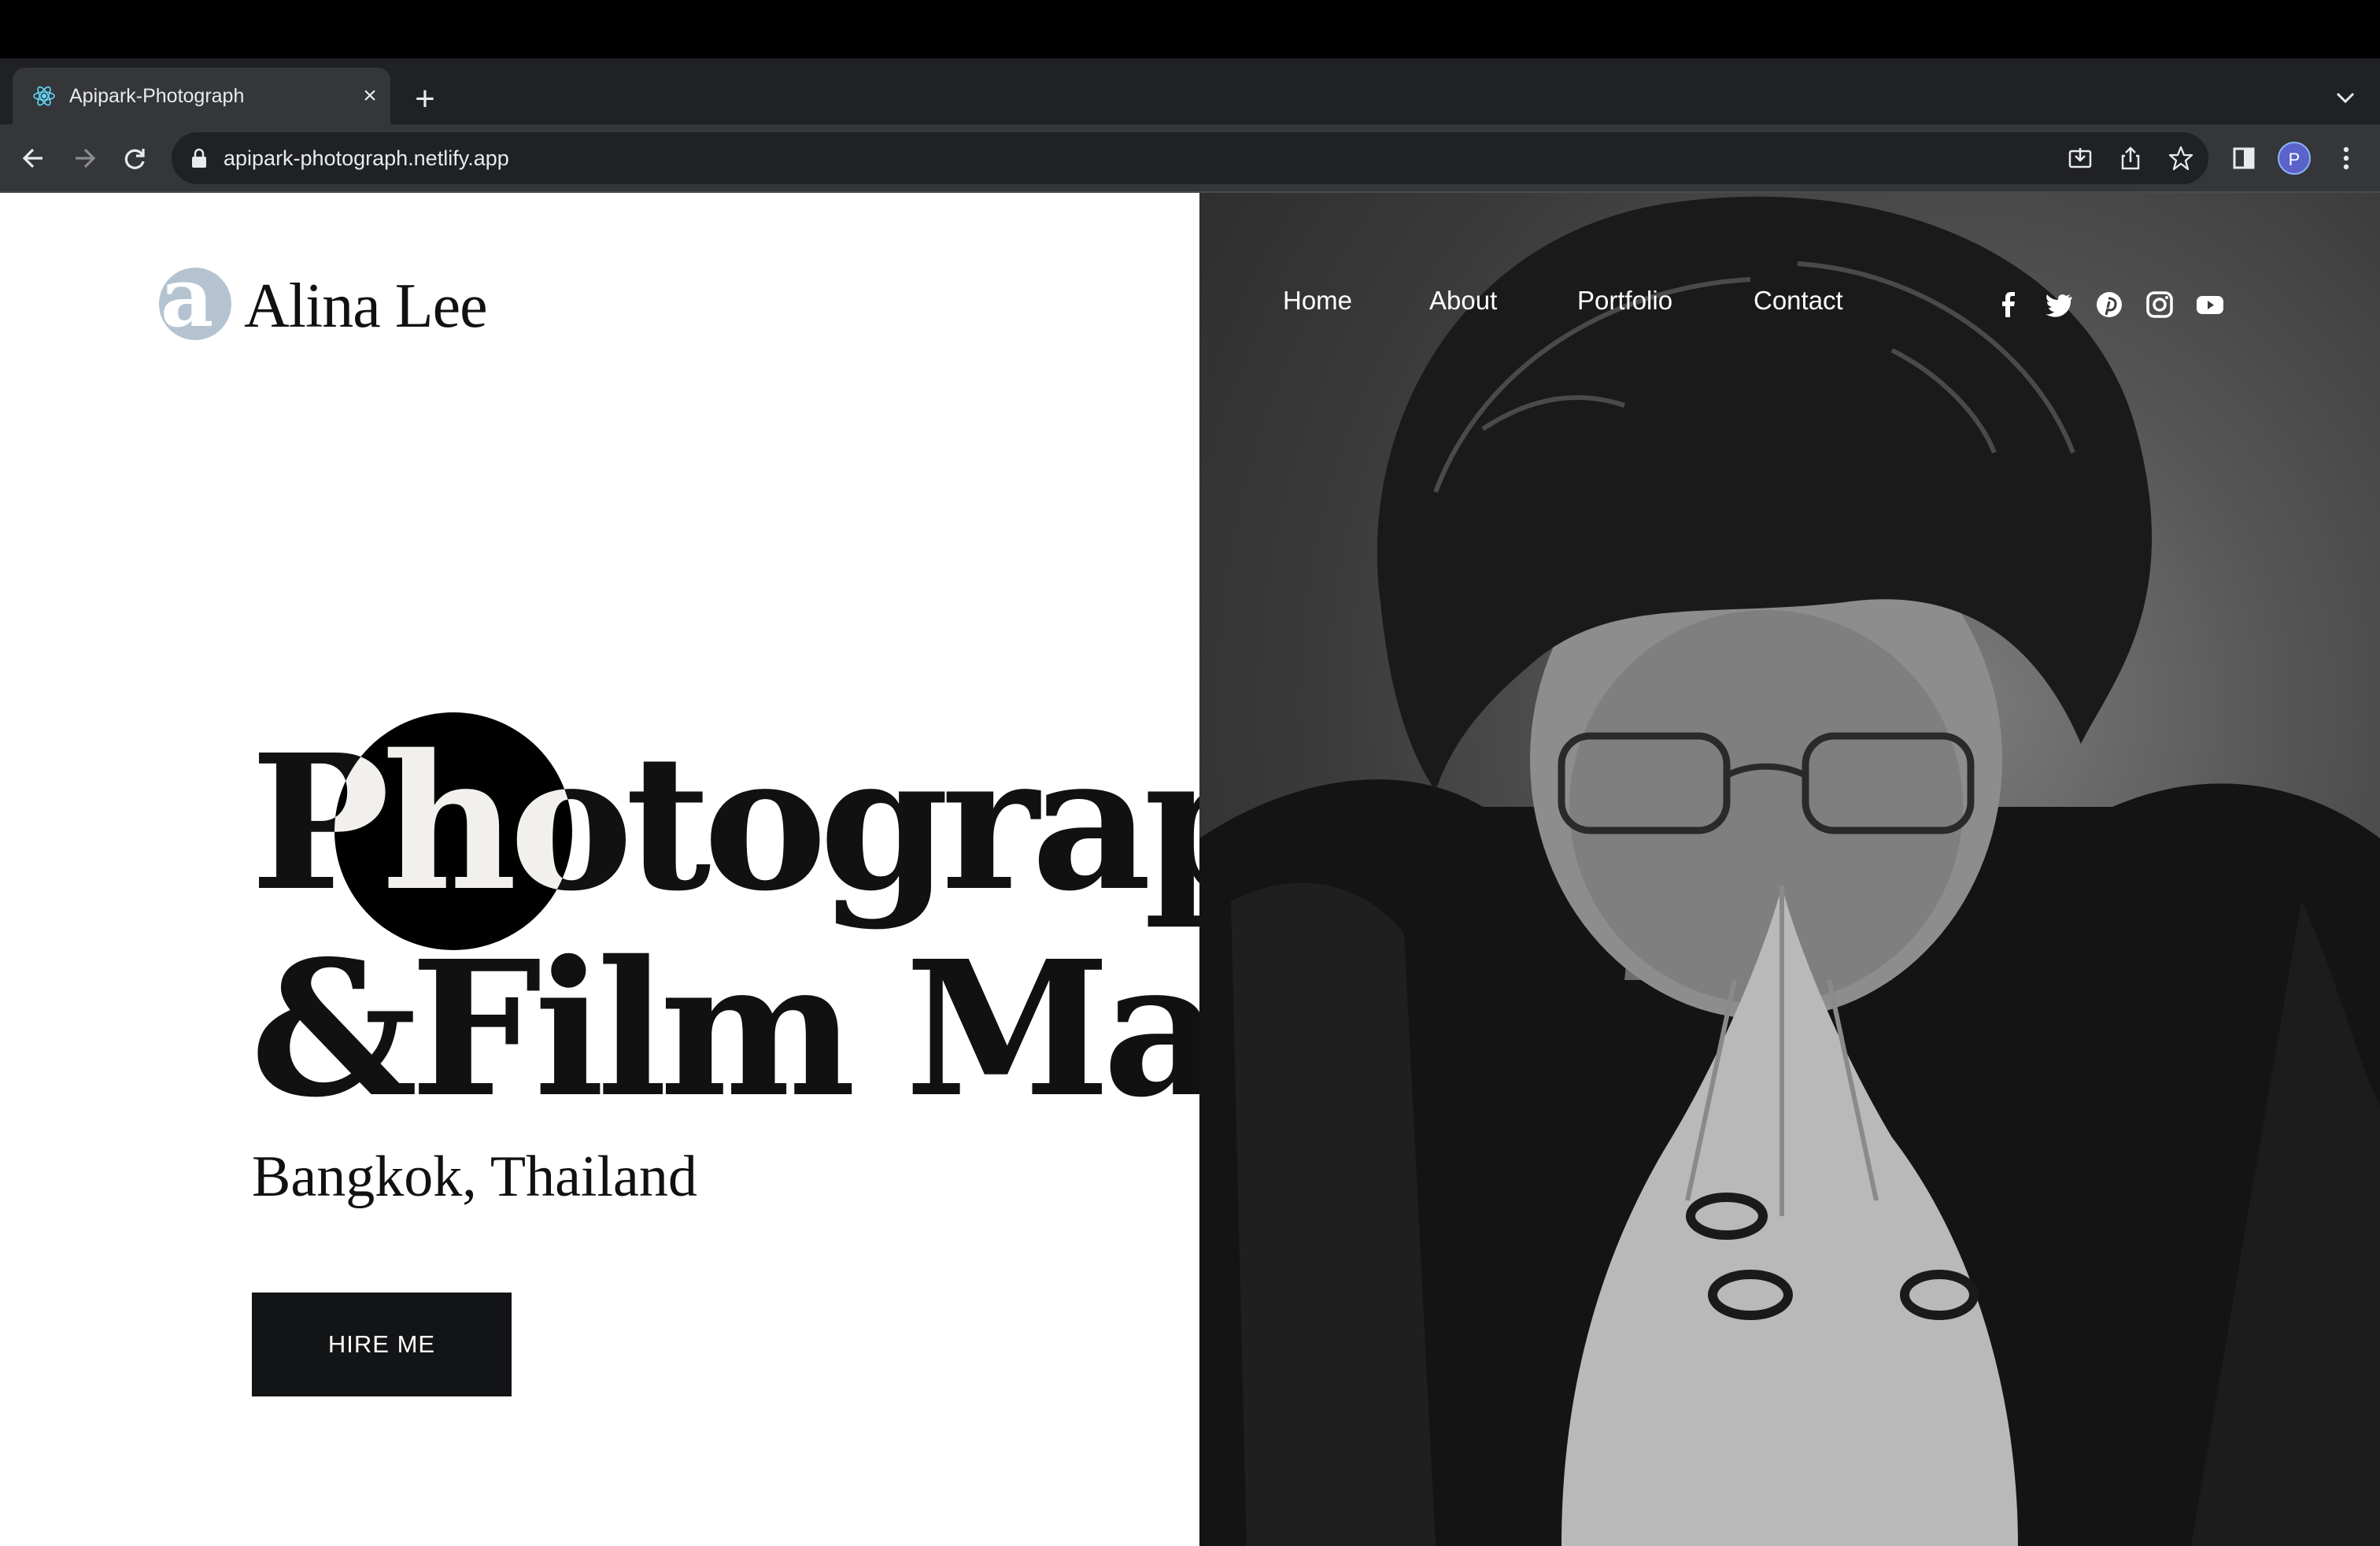 The width and height of the screenshot is (2380, 1546). Describe the element at coordinates (44, 96) in the screenshot. I see `react-favicon-icon` at that location.